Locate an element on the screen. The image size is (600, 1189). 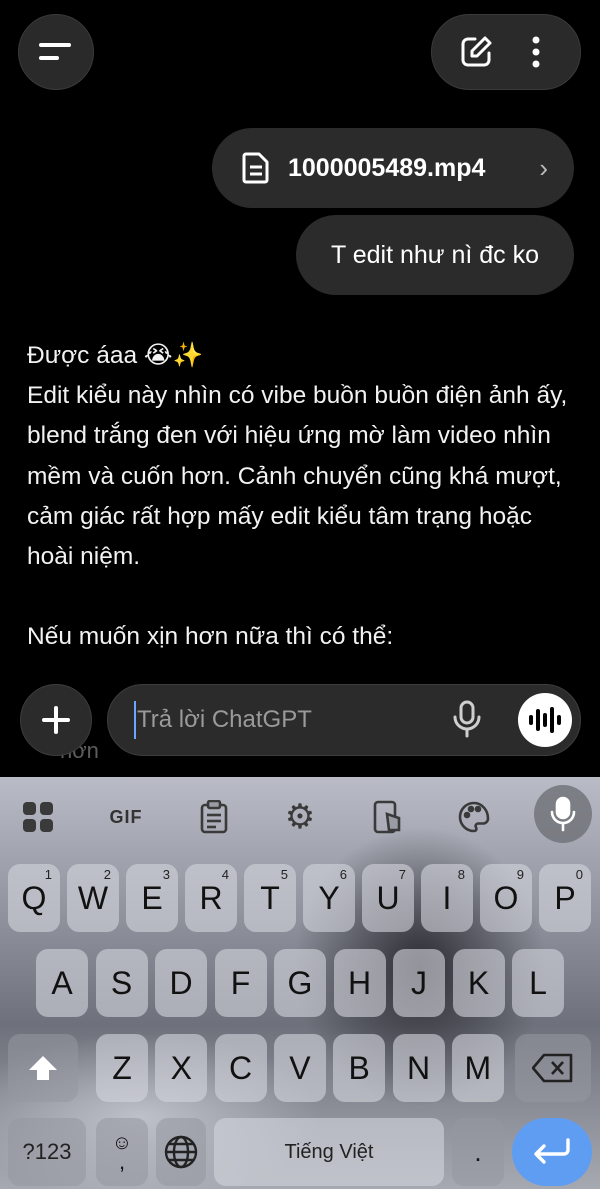
key-j: J is located at coordinates (419, 983).